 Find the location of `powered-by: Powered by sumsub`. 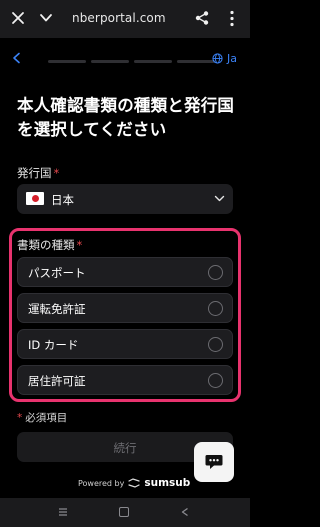

powered-by: Powered by sumsub is located at coordinates (134, 483).